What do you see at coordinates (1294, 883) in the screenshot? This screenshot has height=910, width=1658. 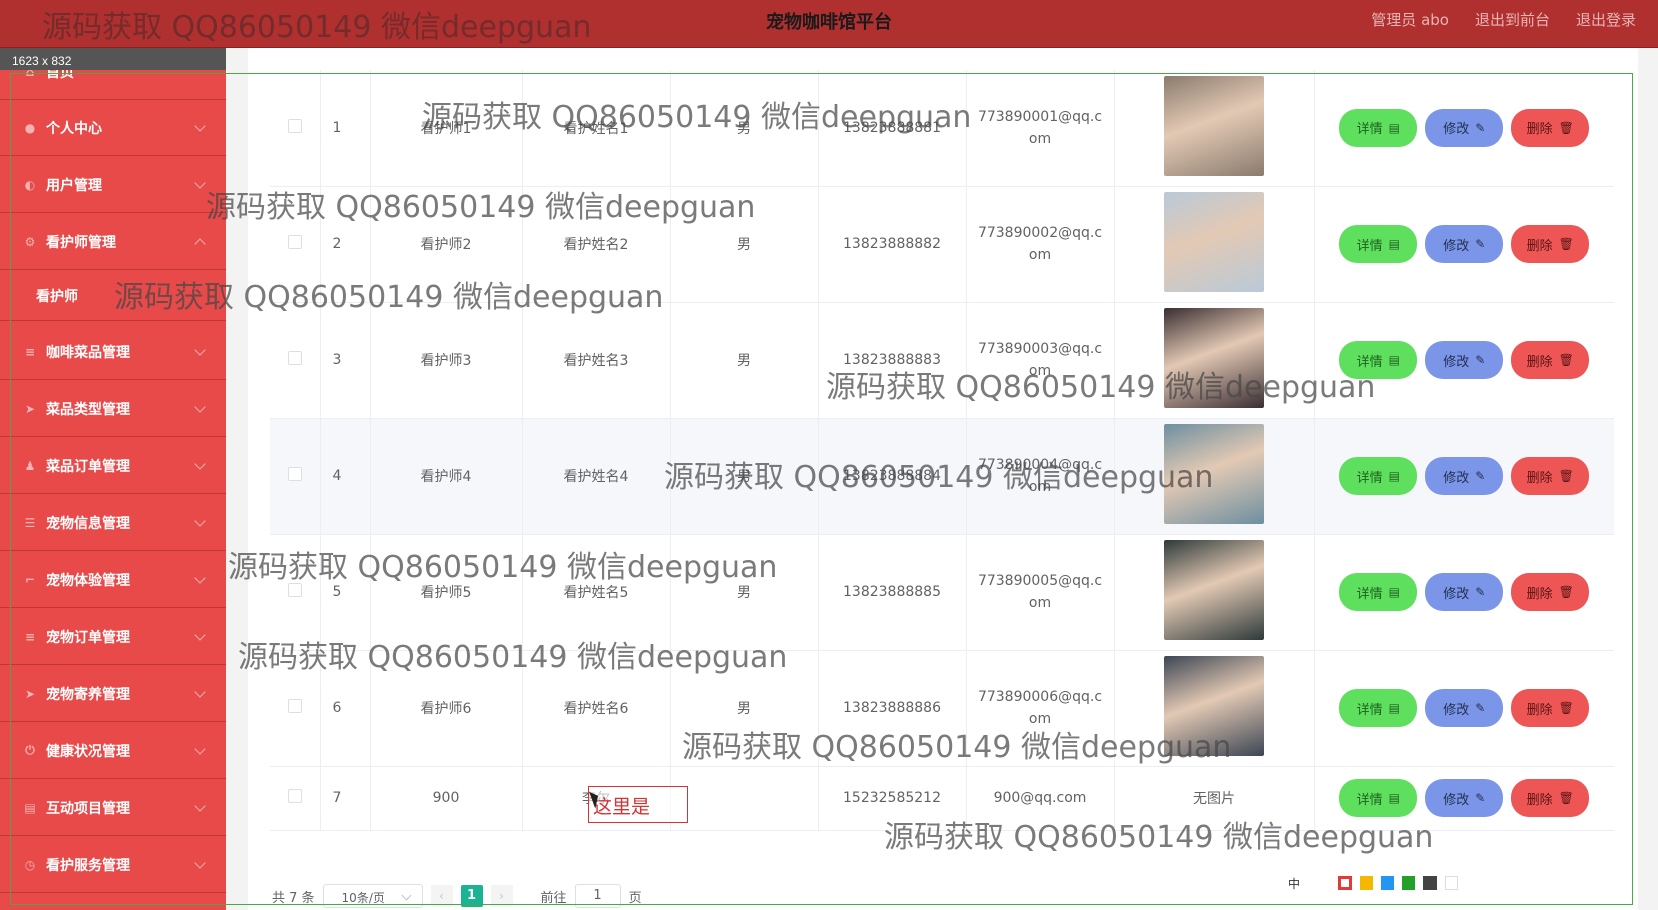 I see `language-toggle: 中` at bounding box center [1294, 883].